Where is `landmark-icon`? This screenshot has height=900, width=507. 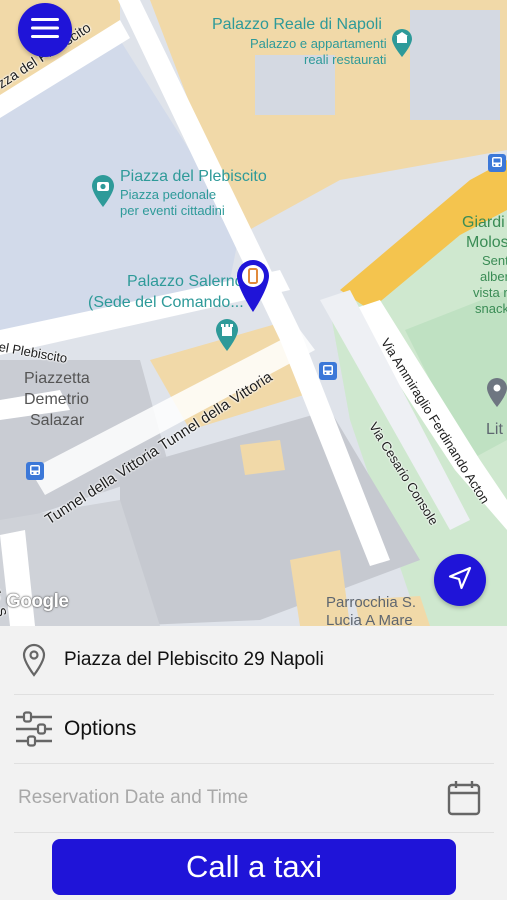
landmark-icon is located at coordinates (402, 43).